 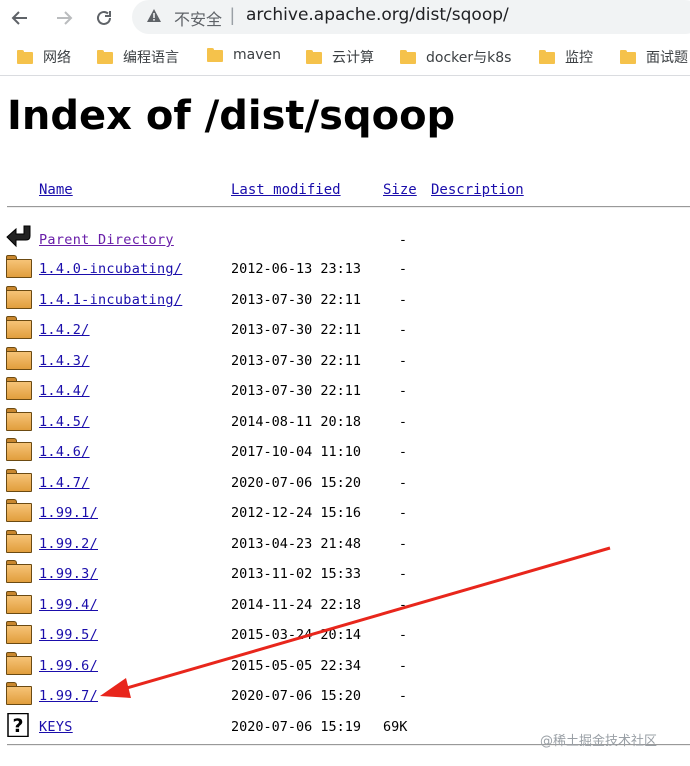 I want to click on entry-link: 1.4.0-incubating/, so click(x=110, y=269).